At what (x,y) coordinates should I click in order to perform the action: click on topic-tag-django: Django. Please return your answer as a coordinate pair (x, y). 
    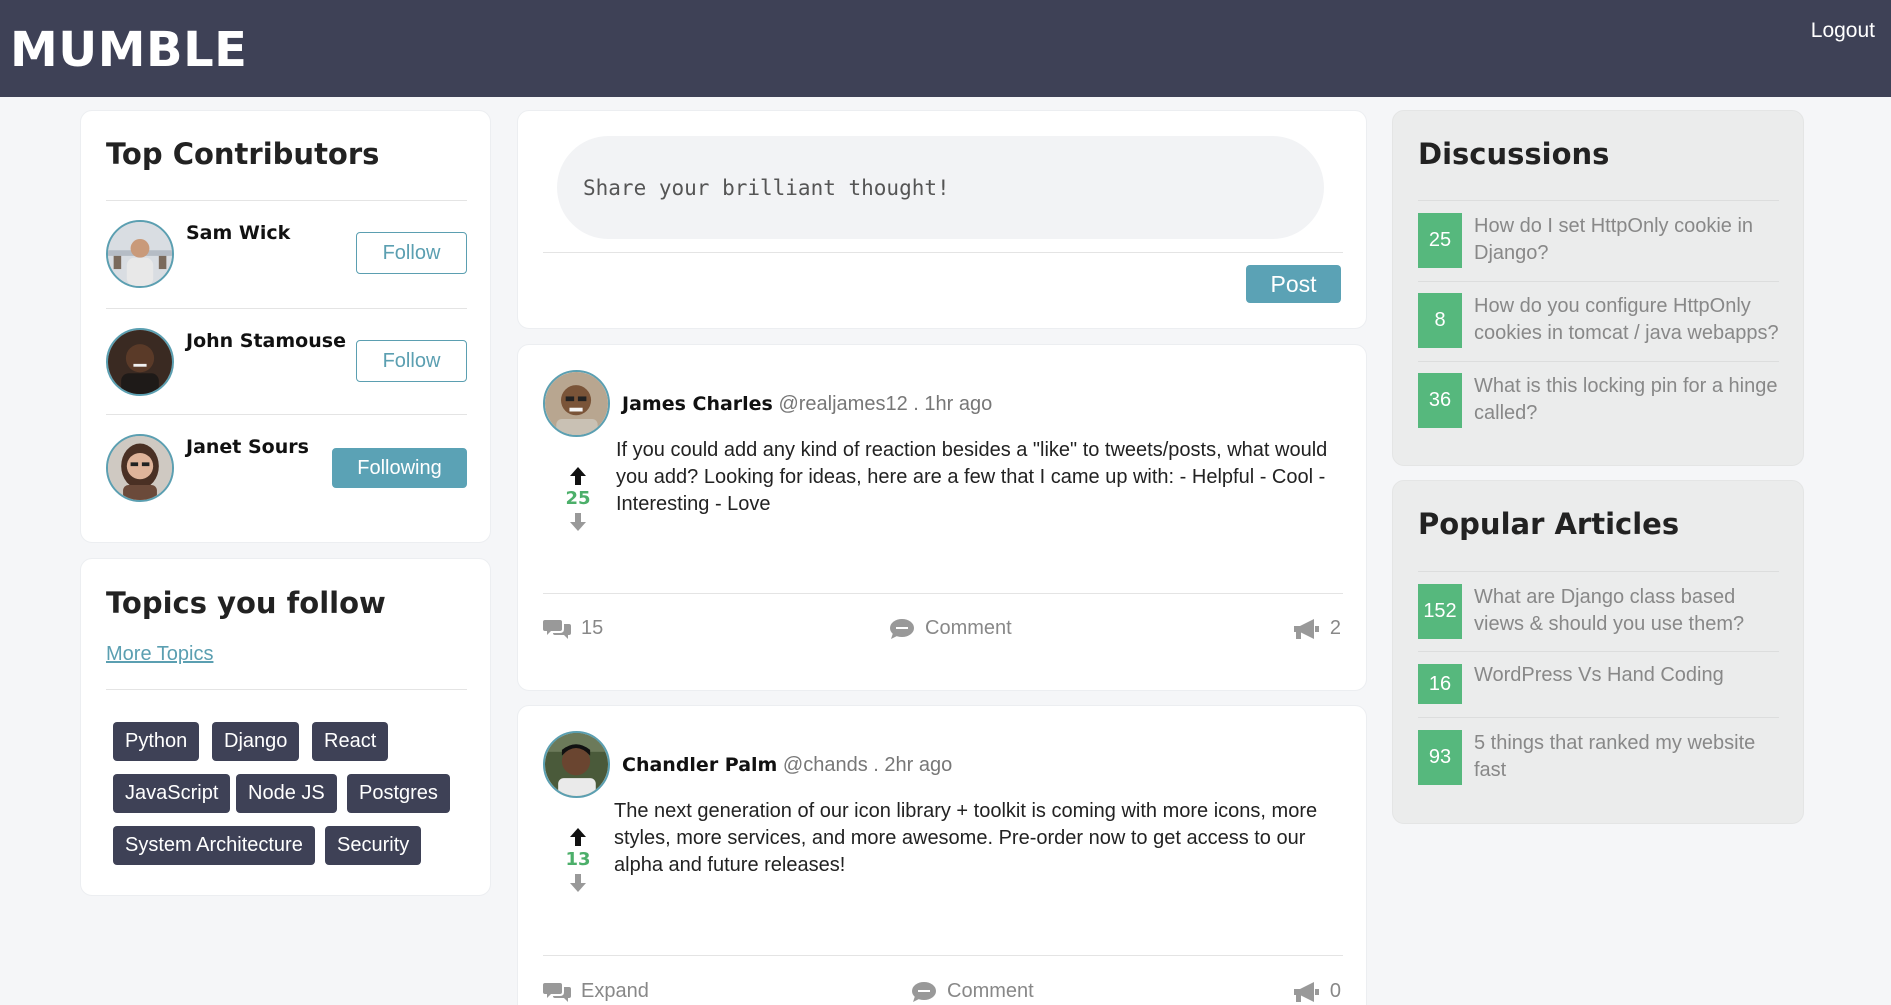
    Looking at the image, I should click on (256, 741).